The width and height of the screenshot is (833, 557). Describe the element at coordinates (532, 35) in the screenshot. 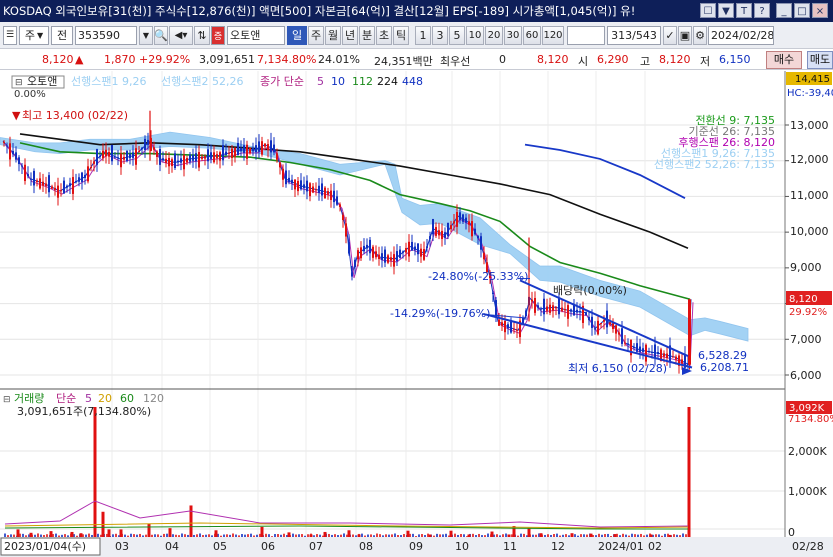

I see `interval-60: 60` at that location.